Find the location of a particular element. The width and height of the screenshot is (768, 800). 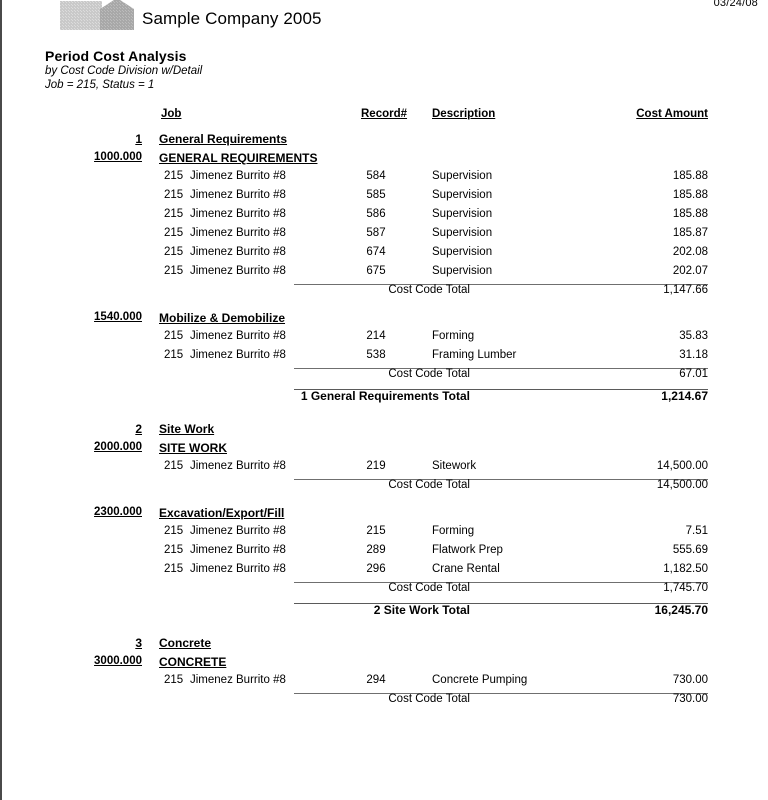

division-name: Concrete is located at coordinates (185, 643).